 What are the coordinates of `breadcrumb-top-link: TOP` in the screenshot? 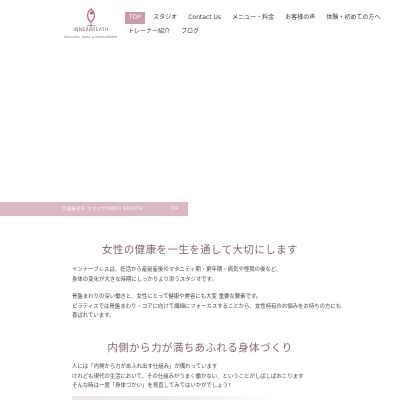 It's located at (174, 209).